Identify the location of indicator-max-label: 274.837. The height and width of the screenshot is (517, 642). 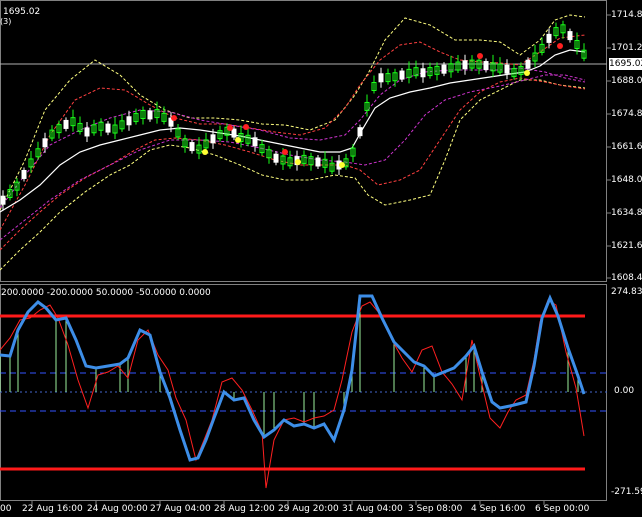
(626, 292).